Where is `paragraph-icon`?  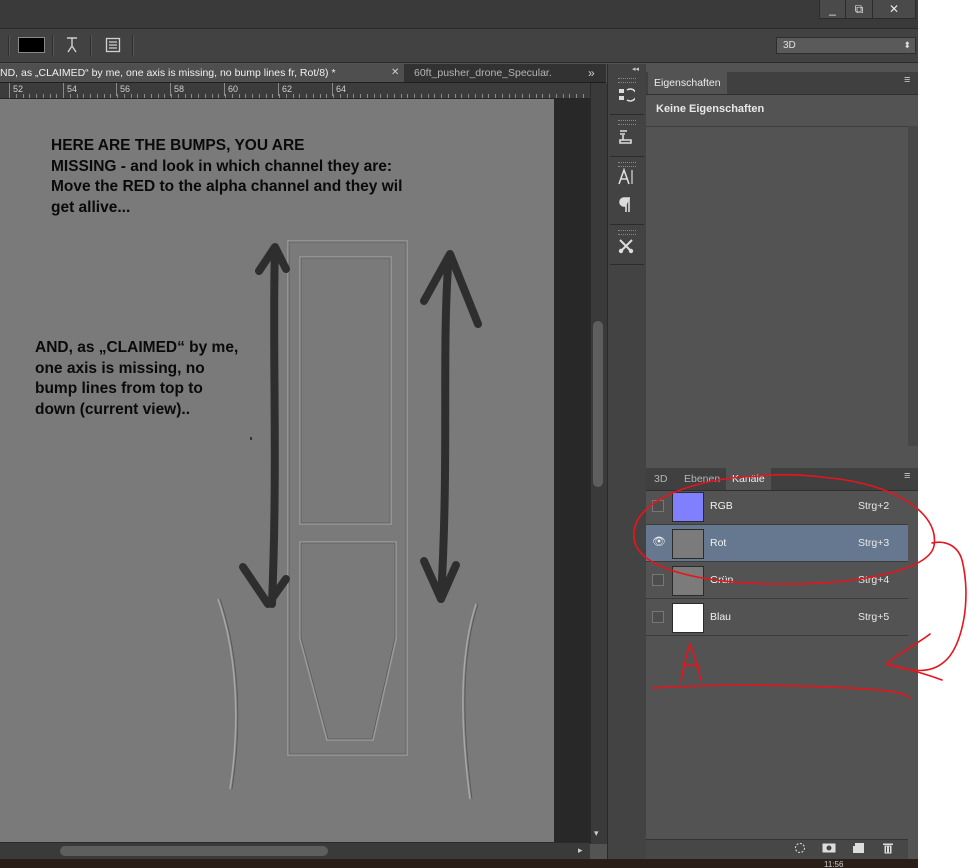
paragraph-icon is located at coordinates (626, 208).